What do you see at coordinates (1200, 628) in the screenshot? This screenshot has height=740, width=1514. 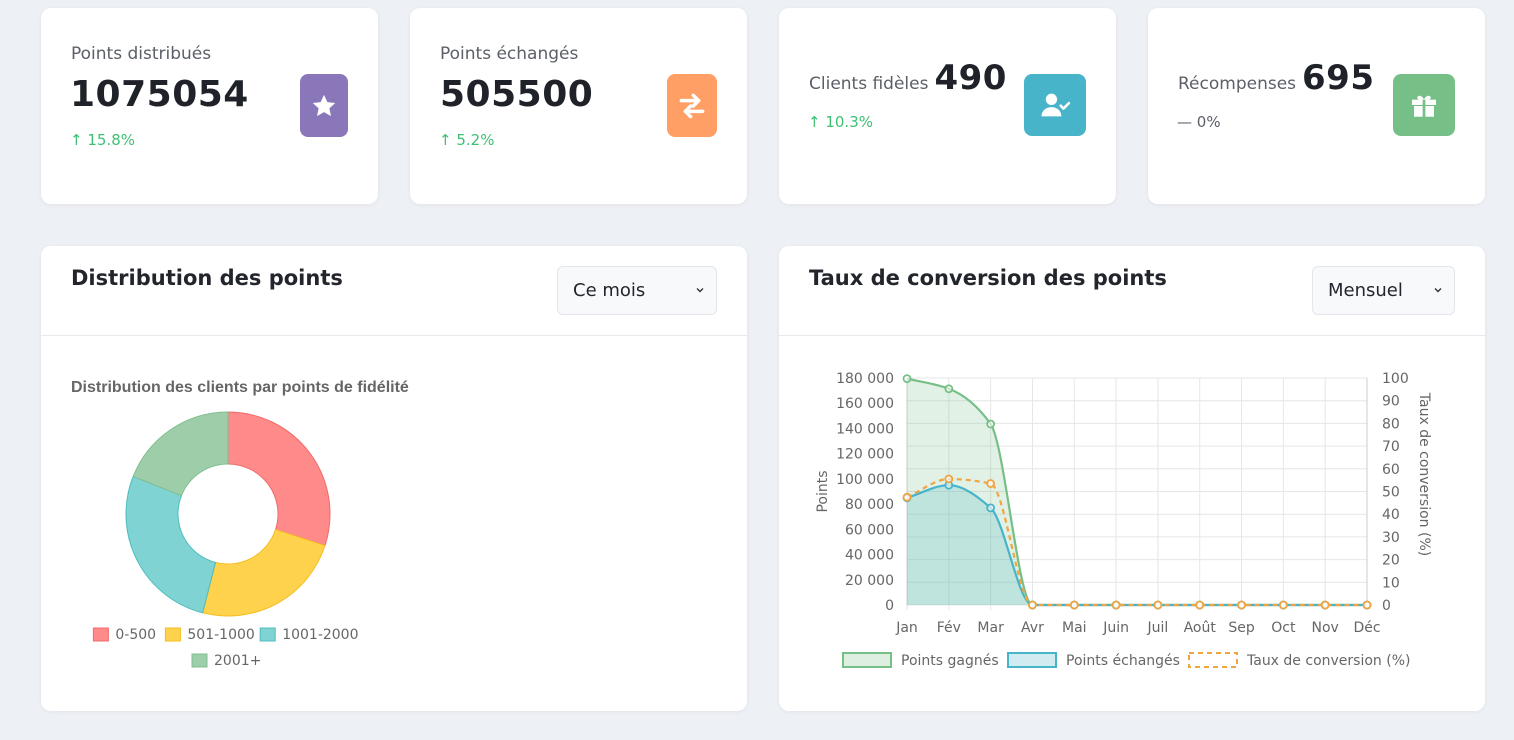 I see `x-tick: Août` at bounding box center [1200, 628].